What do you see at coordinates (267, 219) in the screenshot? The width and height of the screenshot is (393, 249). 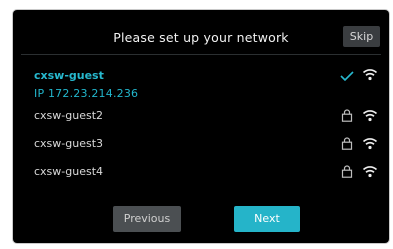 I see `next-button: Next` at bounding box center [267, 219].